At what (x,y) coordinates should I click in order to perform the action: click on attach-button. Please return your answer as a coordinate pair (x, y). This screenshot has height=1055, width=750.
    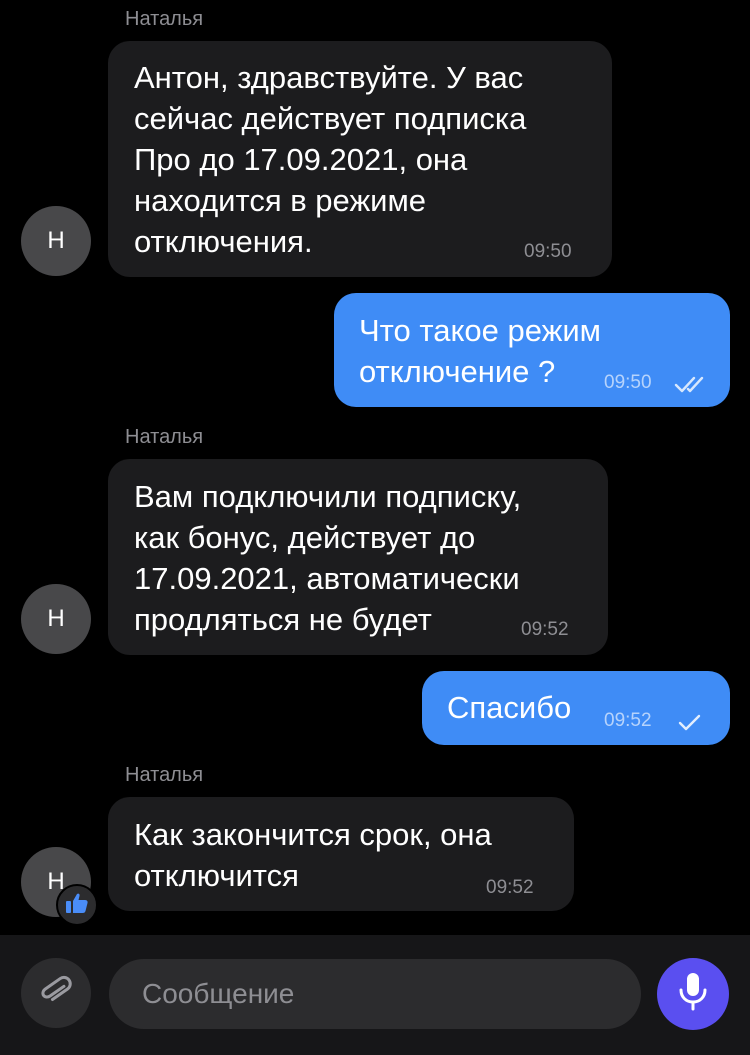
    Looking at the image, I should click on (56, 993).